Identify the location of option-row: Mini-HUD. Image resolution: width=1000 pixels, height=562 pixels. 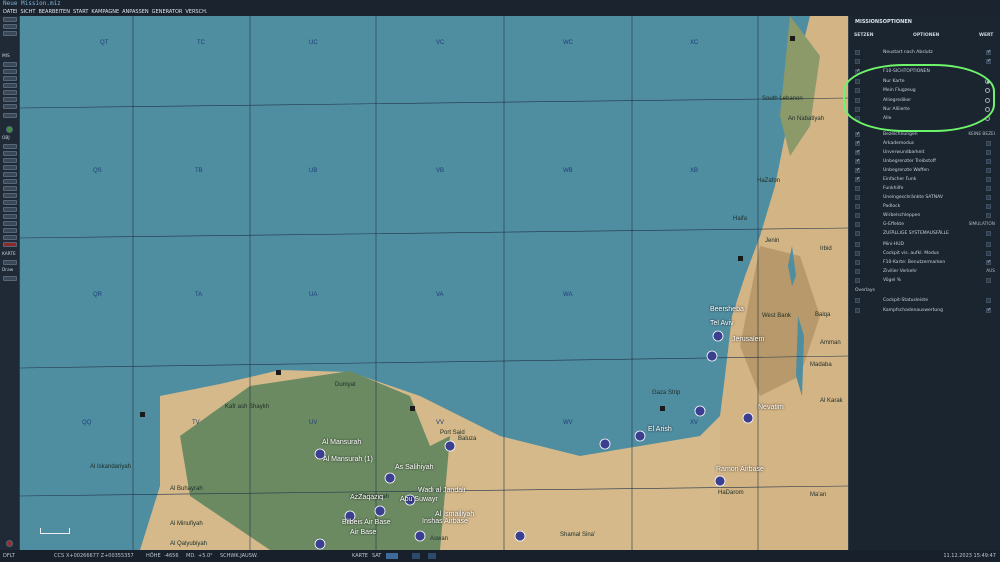
(924, 244).